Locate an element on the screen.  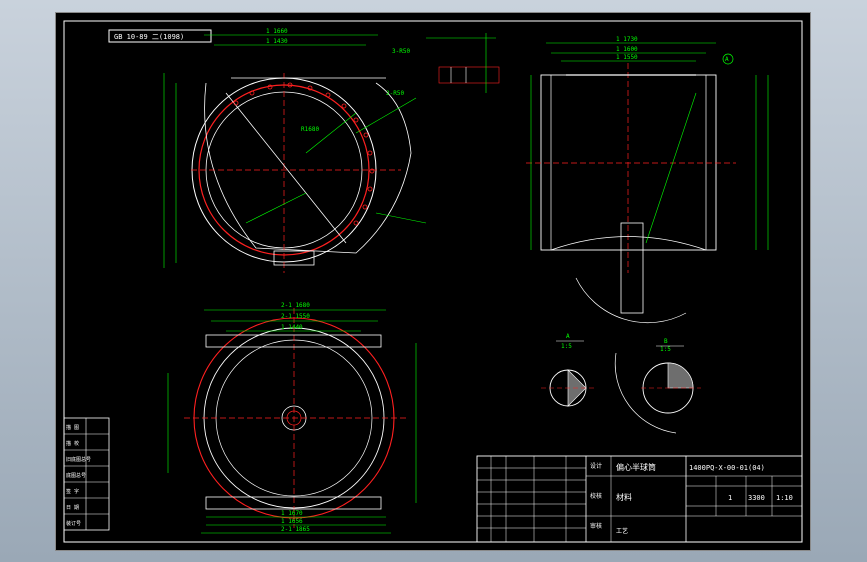
datum-a-label: A is located at coordinates (727, 59).